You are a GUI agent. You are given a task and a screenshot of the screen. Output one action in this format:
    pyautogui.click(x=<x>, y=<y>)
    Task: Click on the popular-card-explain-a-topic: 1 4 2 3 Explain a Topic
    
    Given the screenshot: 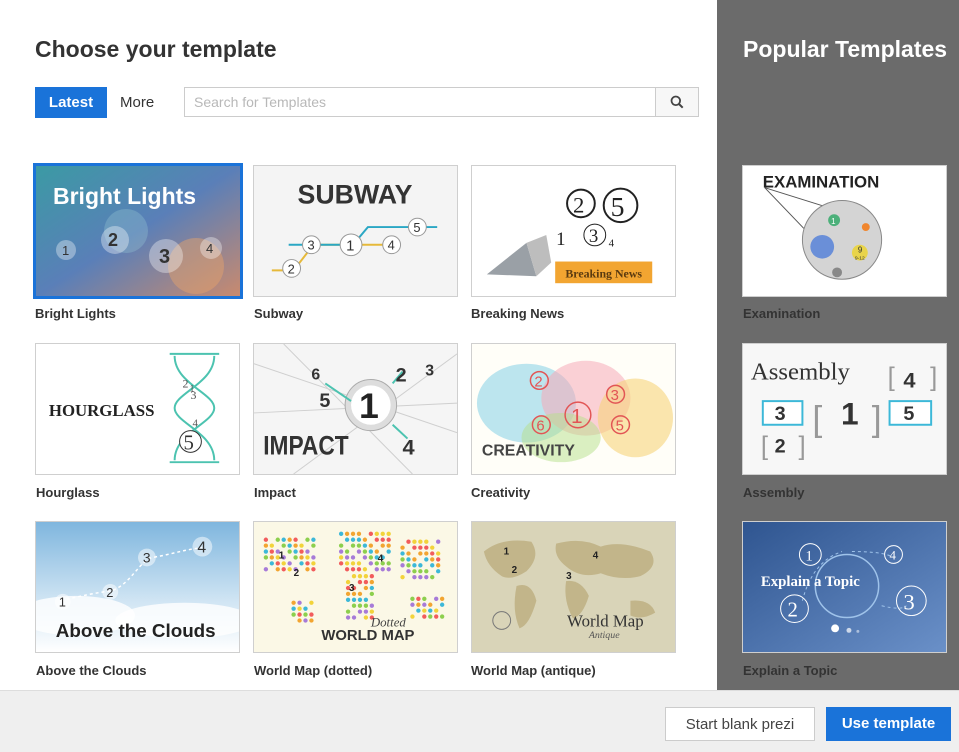 What is the action you would take?
    pyautogui.click(x=844, y=587)
    